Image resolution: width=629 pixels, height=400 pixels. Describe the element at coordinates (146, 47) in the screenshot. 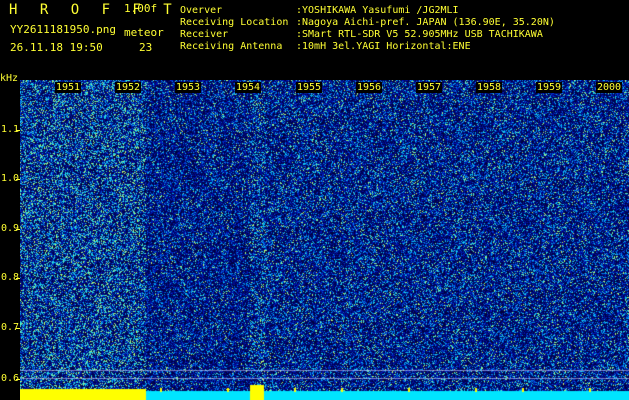

I see `meteor-count: 23` at that location.